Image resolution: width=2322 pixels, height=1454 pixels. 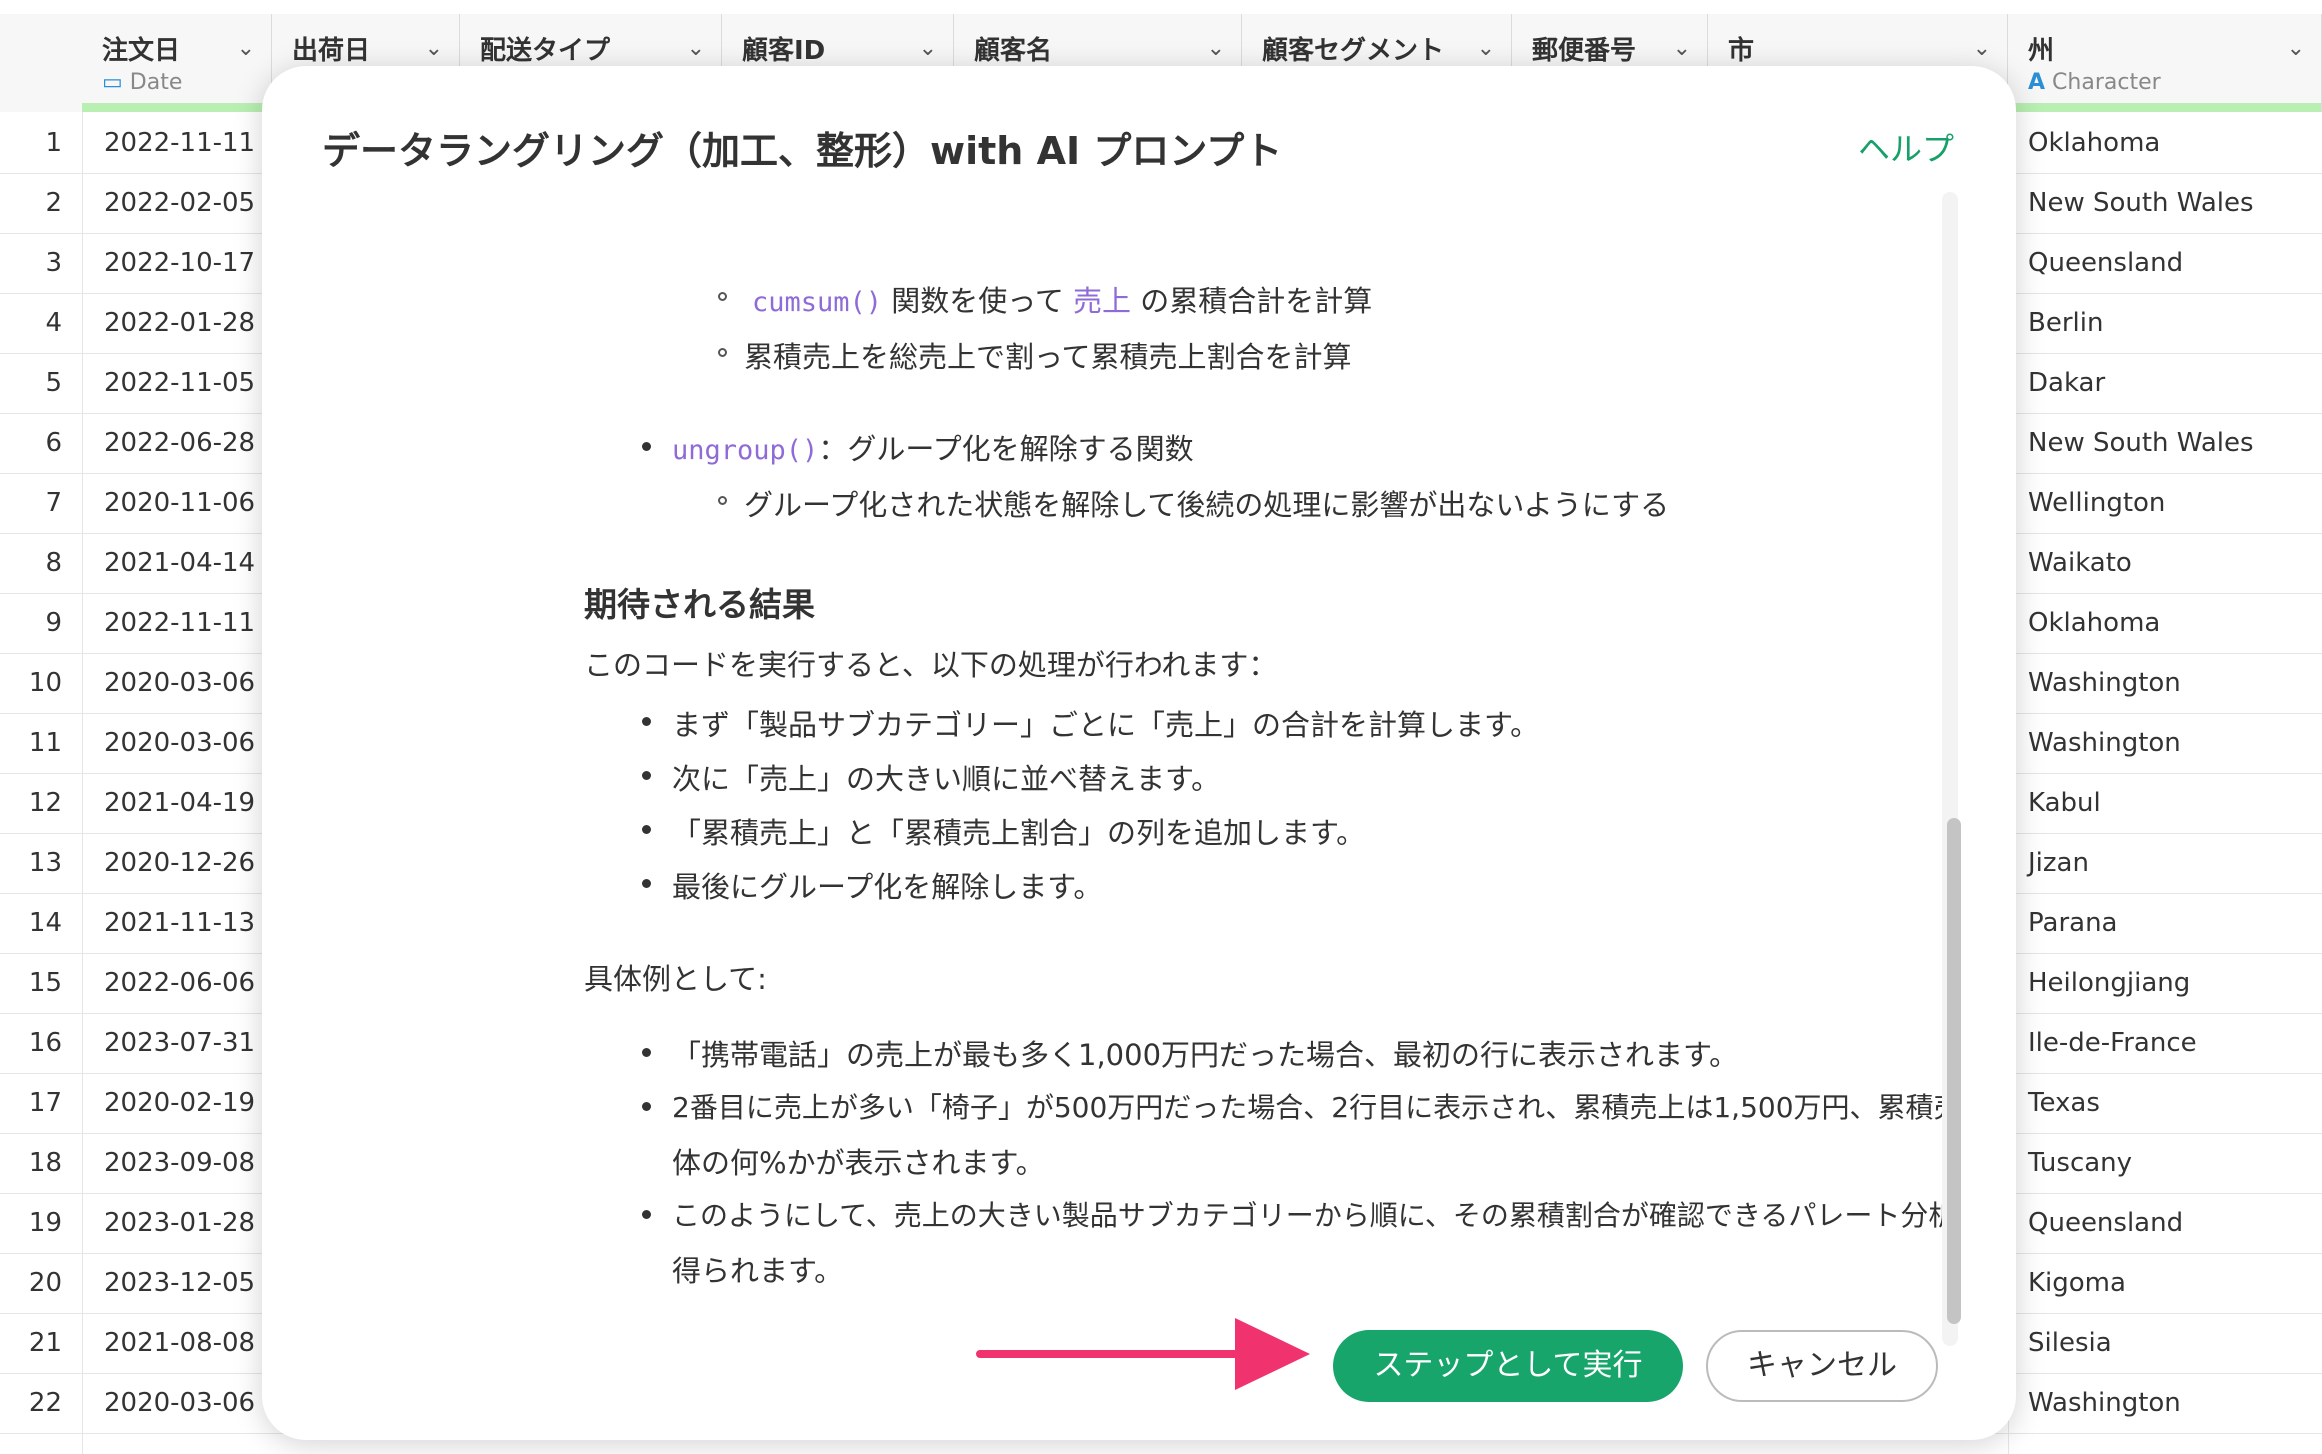 What do you see at coordinates (2097, 503) in the screenshot?
I see `cell-state: Wellington` at bounding box center [2097, 503].